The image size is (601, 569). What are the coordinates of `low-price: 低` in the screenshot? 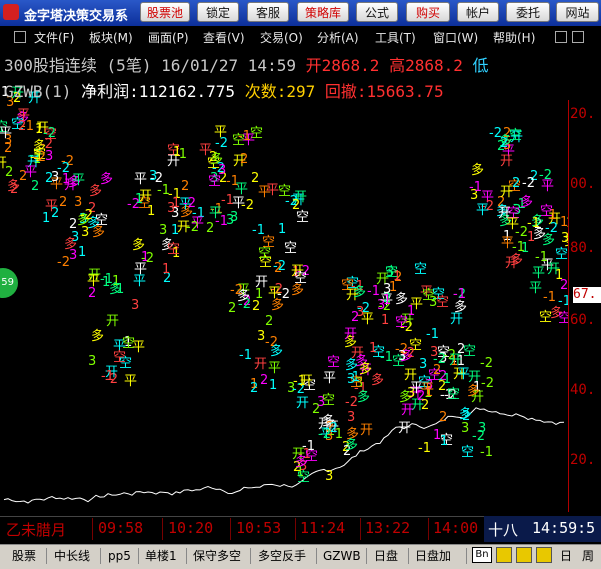 It's located at (480, 65).